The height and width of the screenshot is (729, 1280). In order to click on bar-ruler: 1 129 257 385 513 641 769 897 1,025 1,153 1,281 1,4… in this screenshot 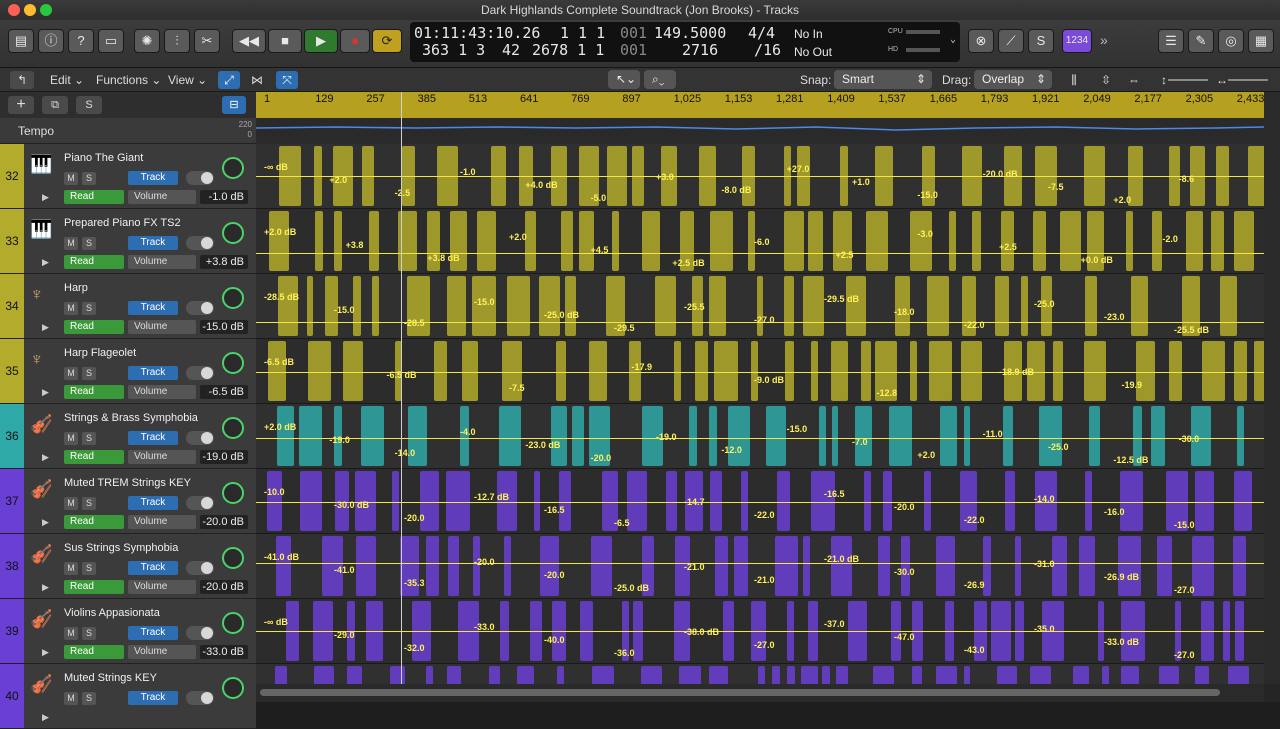, I will do `click(760, 105)`.